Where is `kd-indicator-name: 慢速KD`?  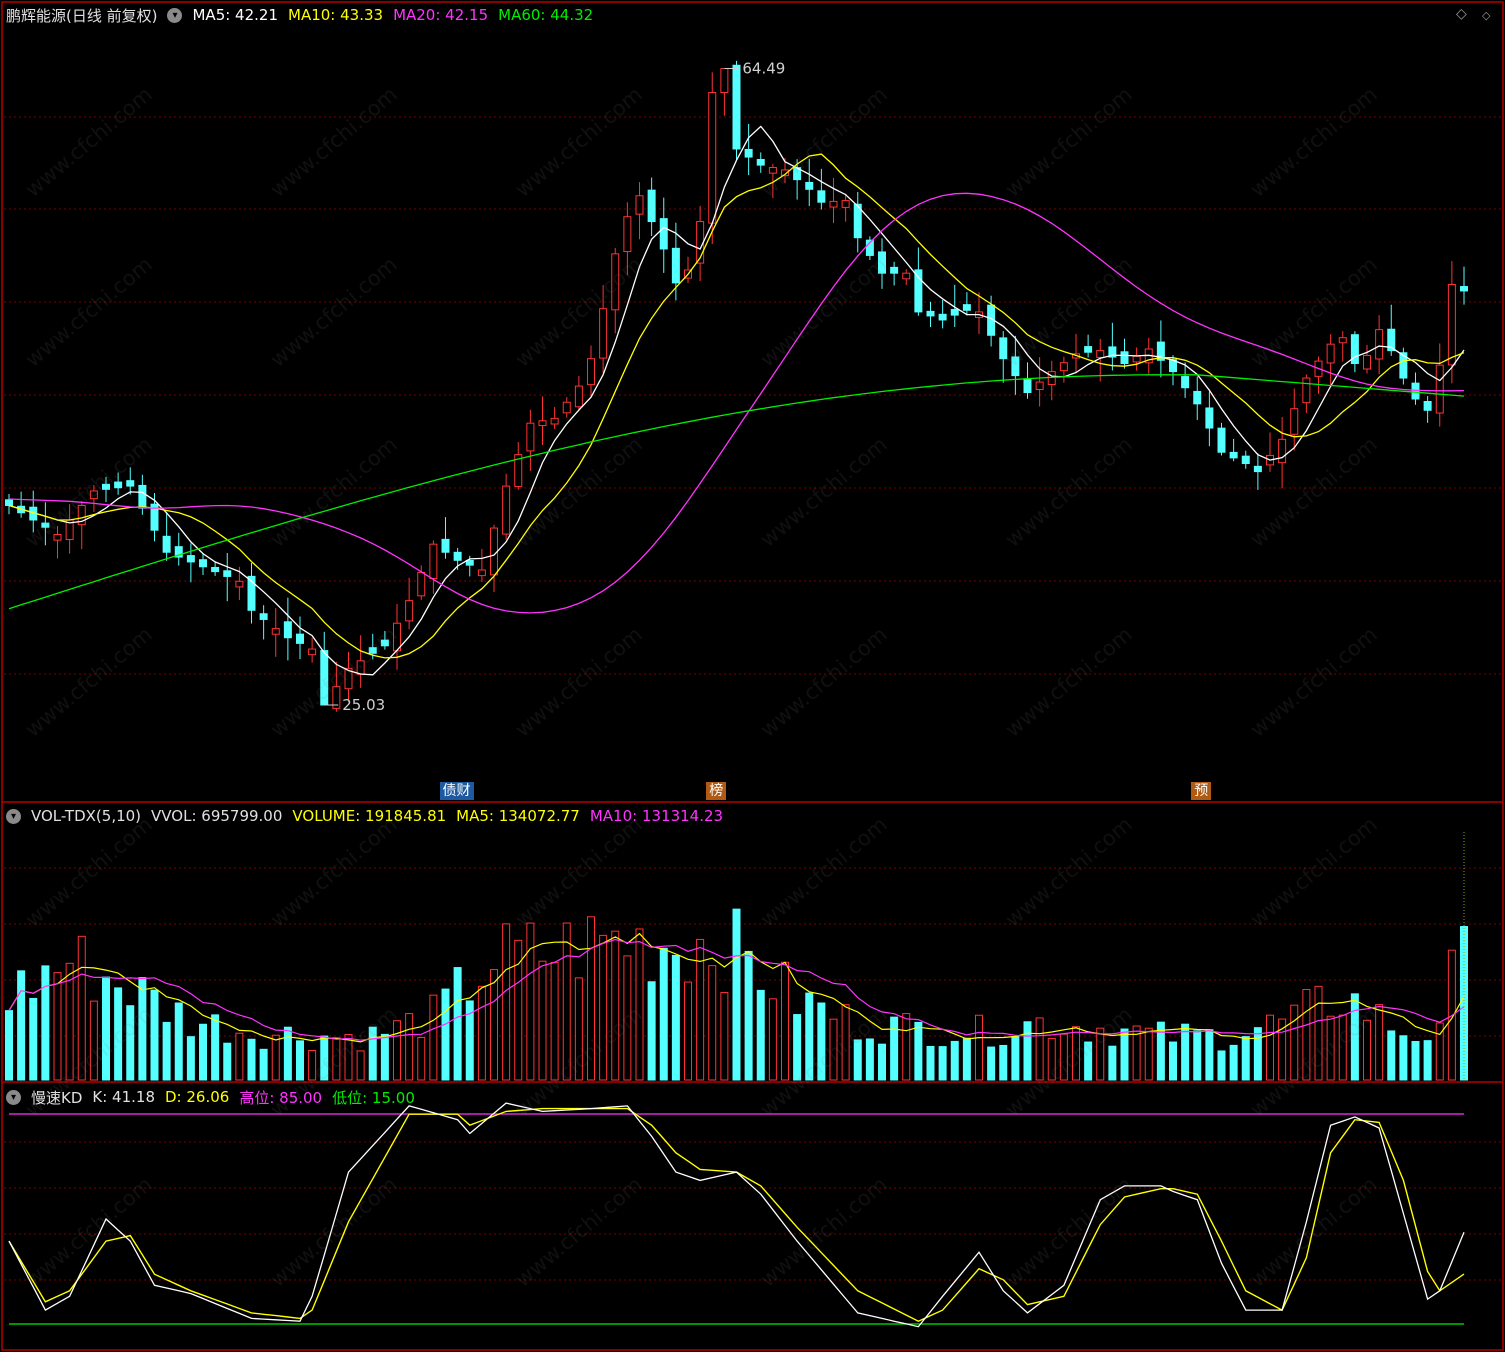 kd-indicator-name: 慢速KD is located at coordinates (57, 1097).